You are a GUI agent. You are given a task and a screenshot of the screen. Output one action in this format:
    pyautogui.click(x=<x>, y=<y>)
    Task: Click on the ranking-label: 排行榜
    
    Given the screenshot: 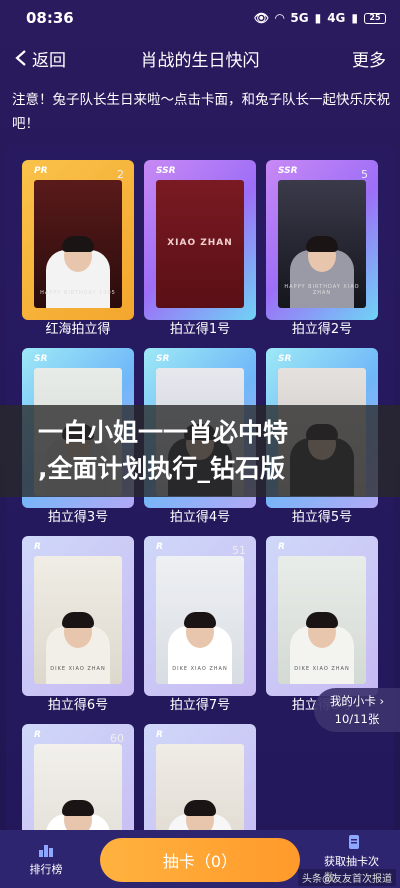 What is the action you would take?
    pyautogui.click(x=46, y=869)
    